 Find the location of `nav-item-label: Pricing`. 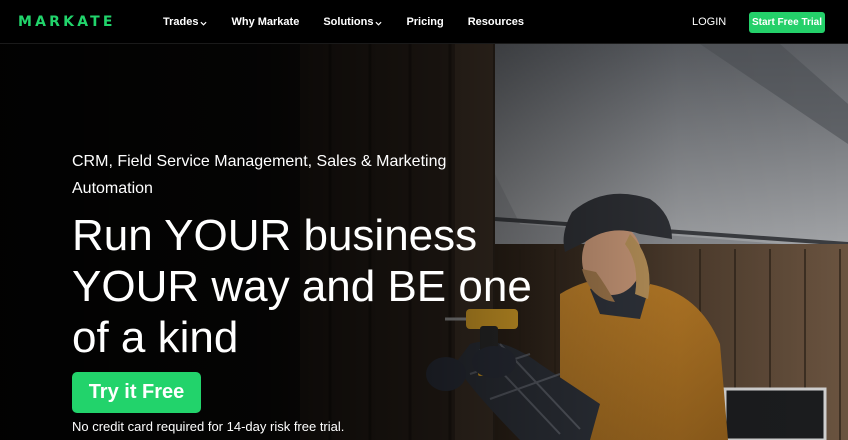

nav-item-label: Pricing is located at coordinates (425, 22).